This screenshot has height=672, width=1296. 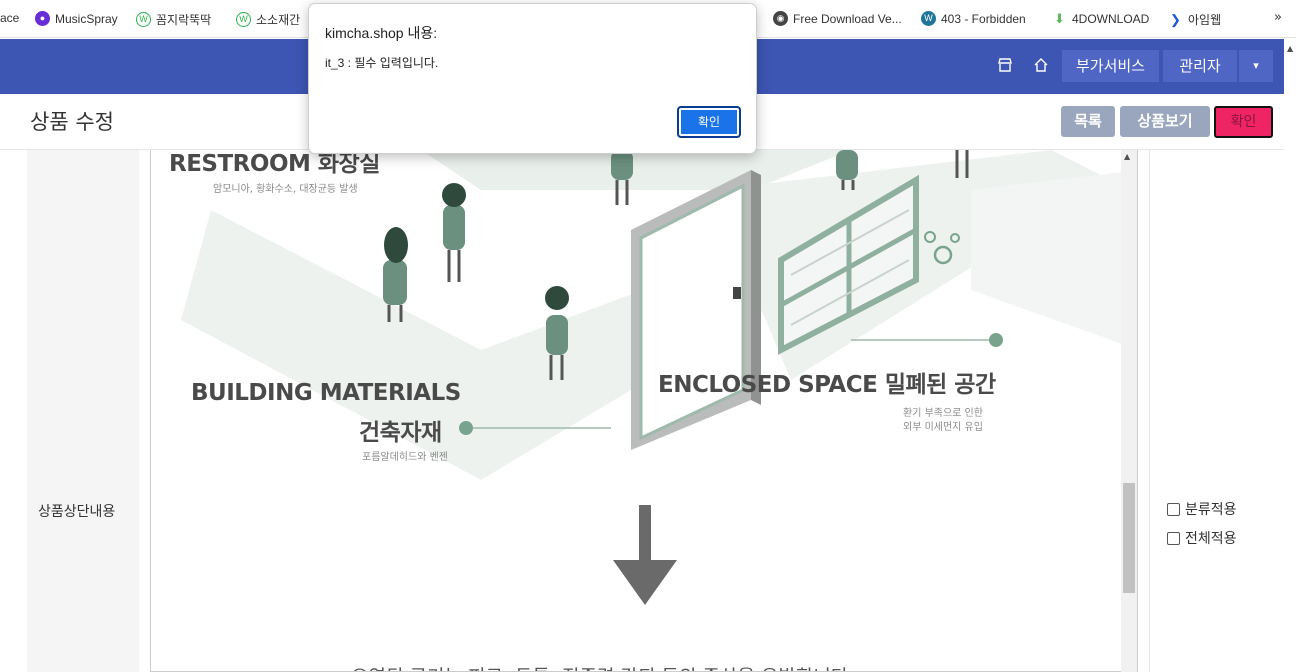 I want to click on building-caption: 포름알데히드와 벤젠, so click(x=405, y=457).